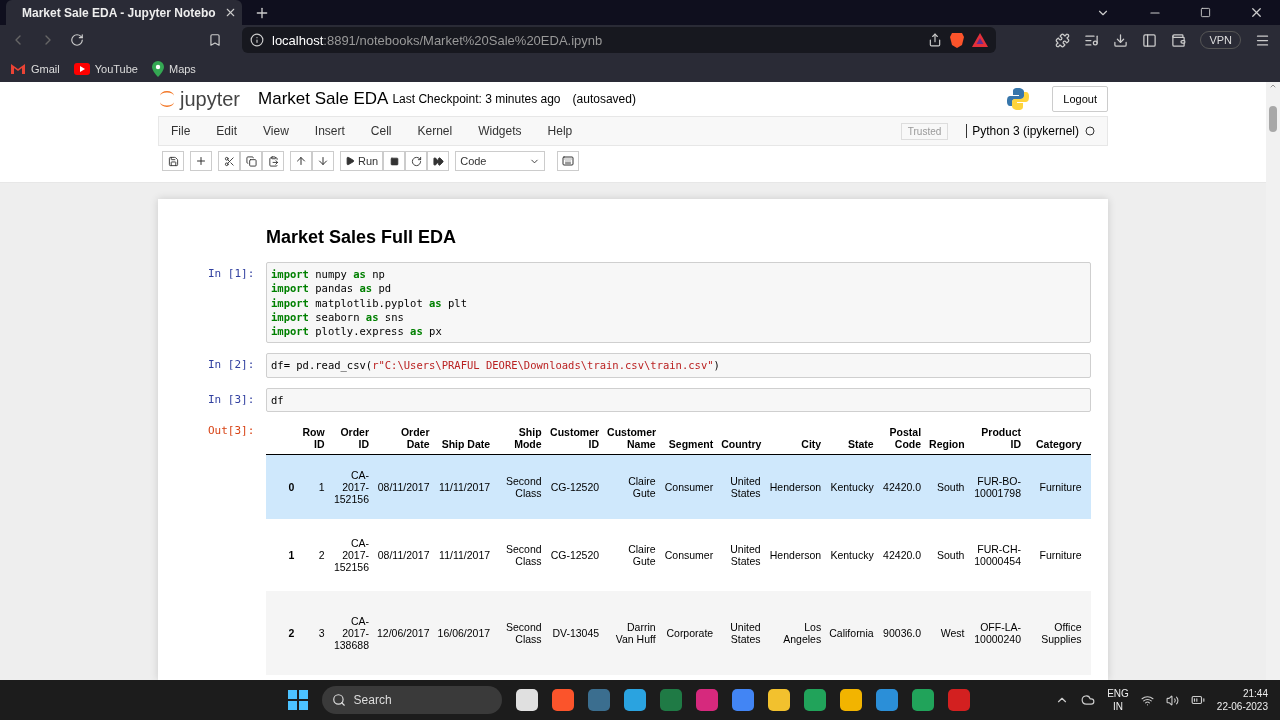 The image size is (1280, 720). Describe the element at coordinates (403, 555) in the screenshot. I see `table-cell: 08/11/2017` at that location.